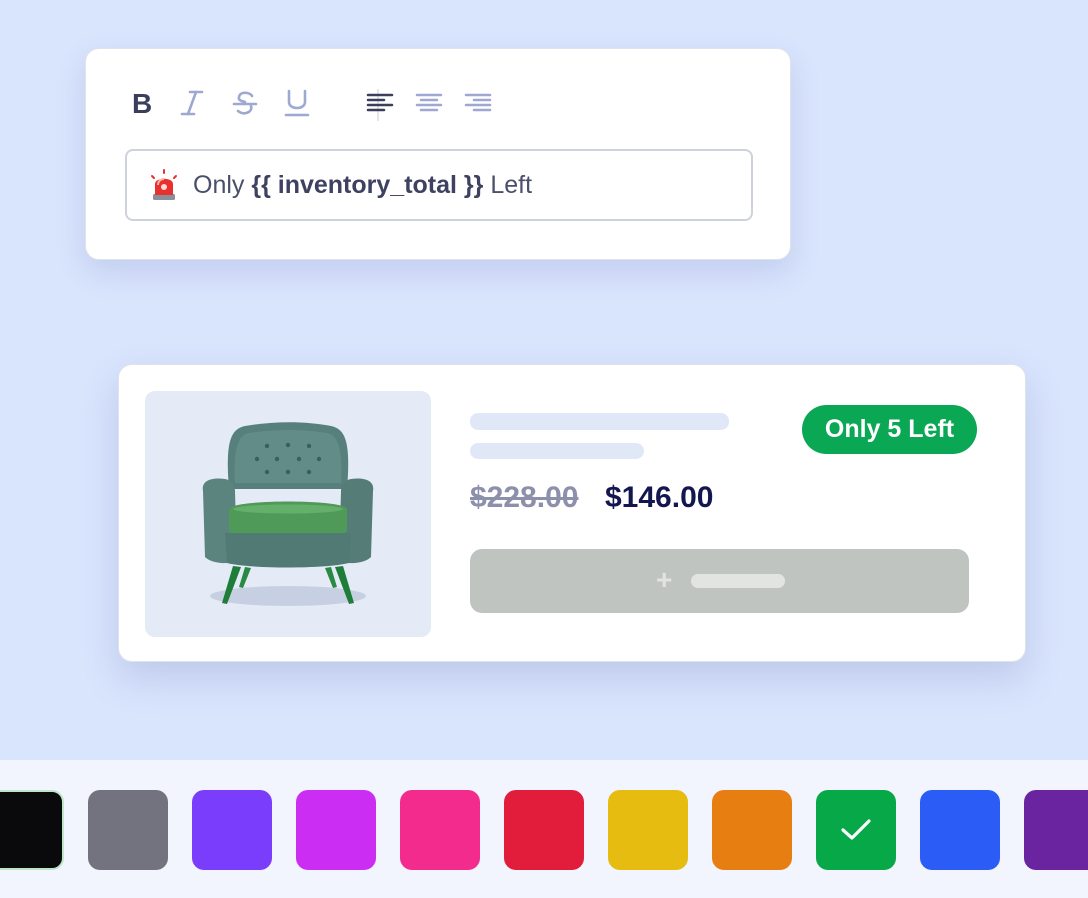 The height and width of the screenshot is (898, 1088). I want to click on swatch-yellow, so click(648, 830).